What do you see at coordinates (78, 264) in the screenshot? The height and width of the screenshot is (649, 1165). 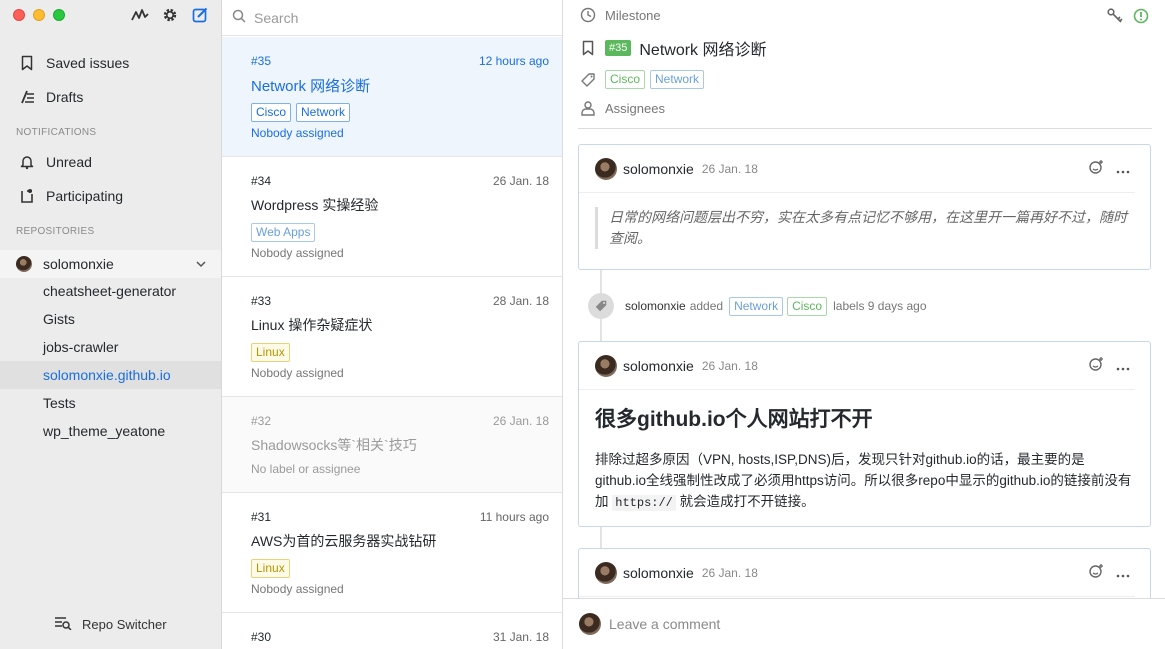 I see `repo-owner-name: solomonxie` at bounding box center [78, 264].